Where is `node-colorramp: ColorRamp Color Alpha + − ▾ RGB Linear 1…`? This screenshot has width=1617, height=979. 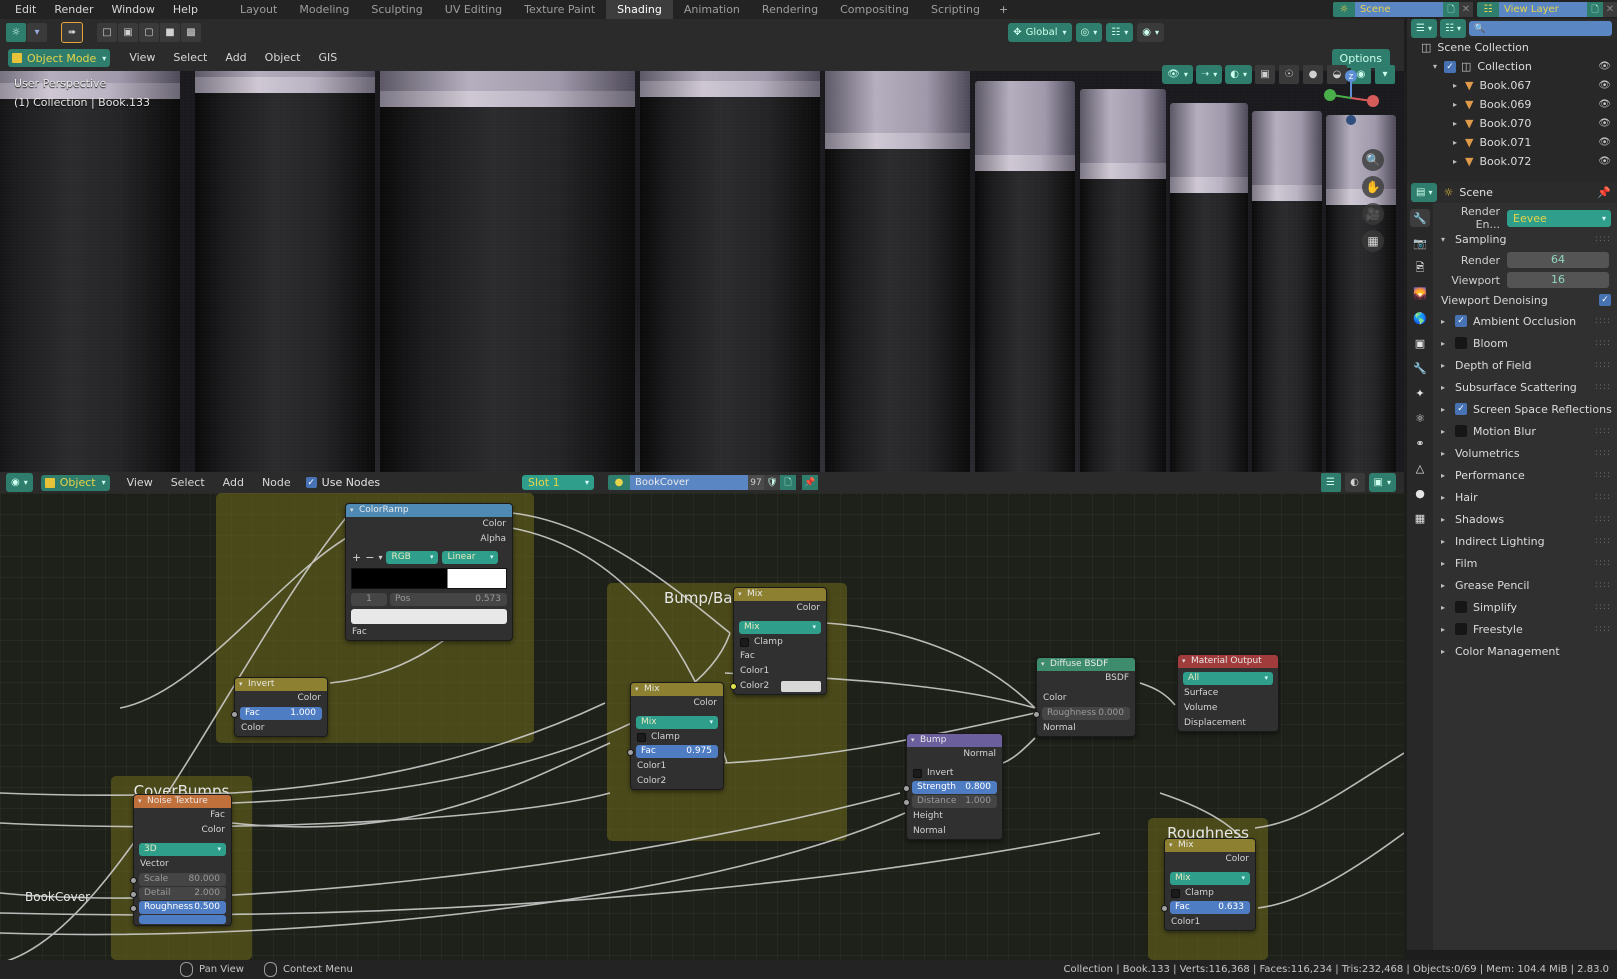
node-colorramp: ColorRamp Color Alpha + − ▾ RGB Linear 1… is located at coordinates (429, 572).